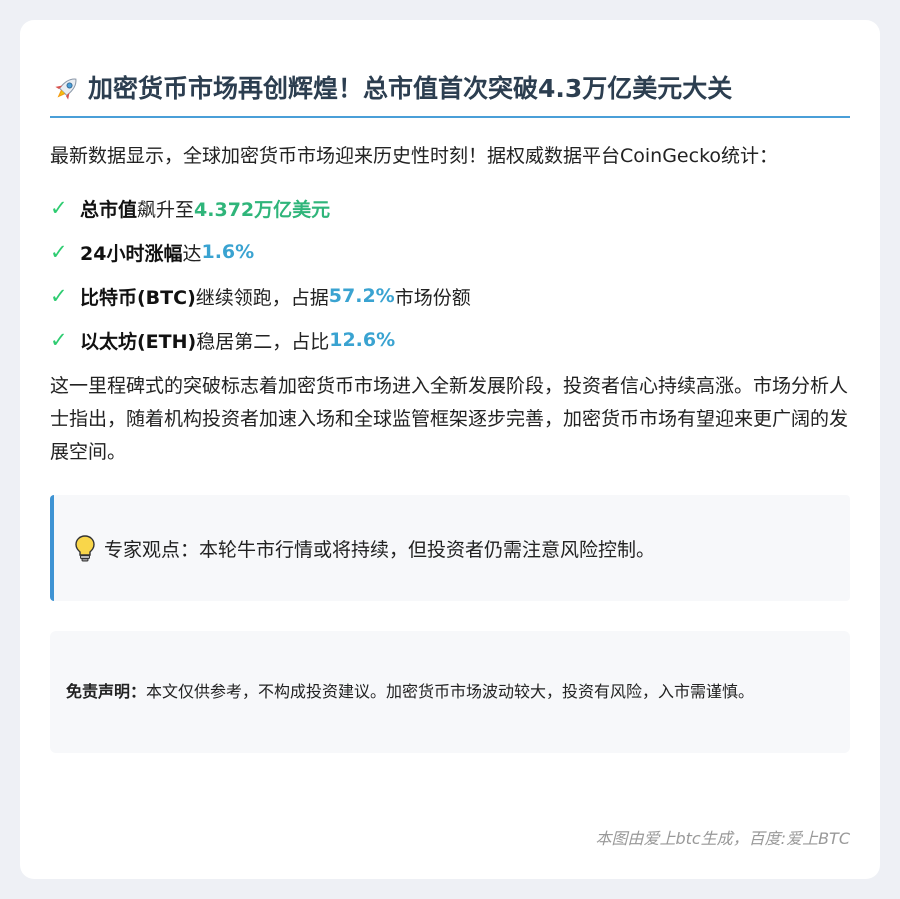 The height and width of the screenshot is (899, 900). What do you see at coordinates (106, 691) in the screenshot?
I see `disclaimer-label: 免责声明：` at bounding box center [106, 691].